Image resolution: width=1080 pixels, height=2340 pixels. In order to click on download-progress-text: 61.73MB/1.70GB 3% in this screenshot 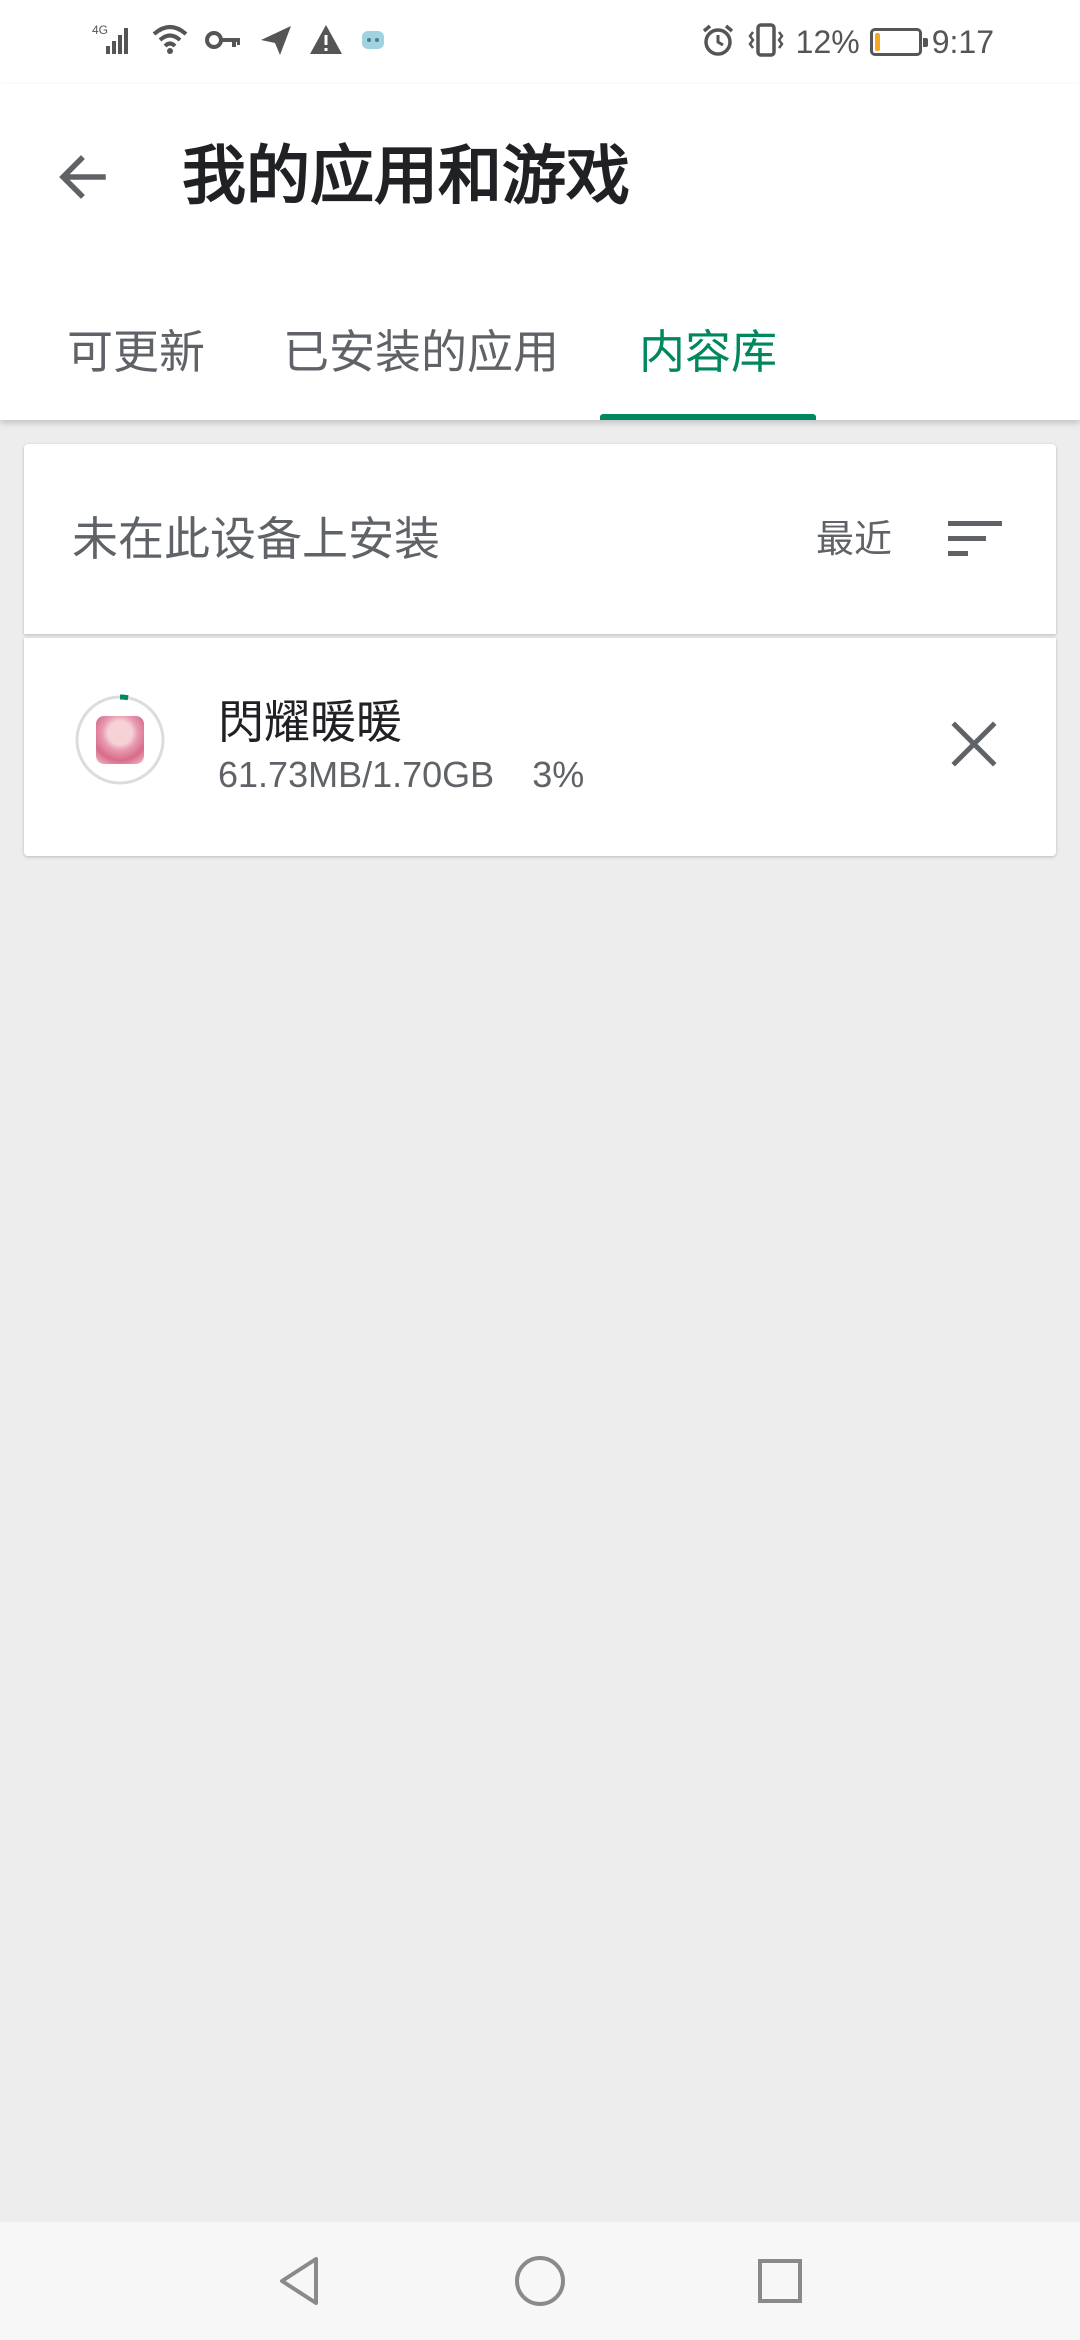, I will do `click(401, 775)`.